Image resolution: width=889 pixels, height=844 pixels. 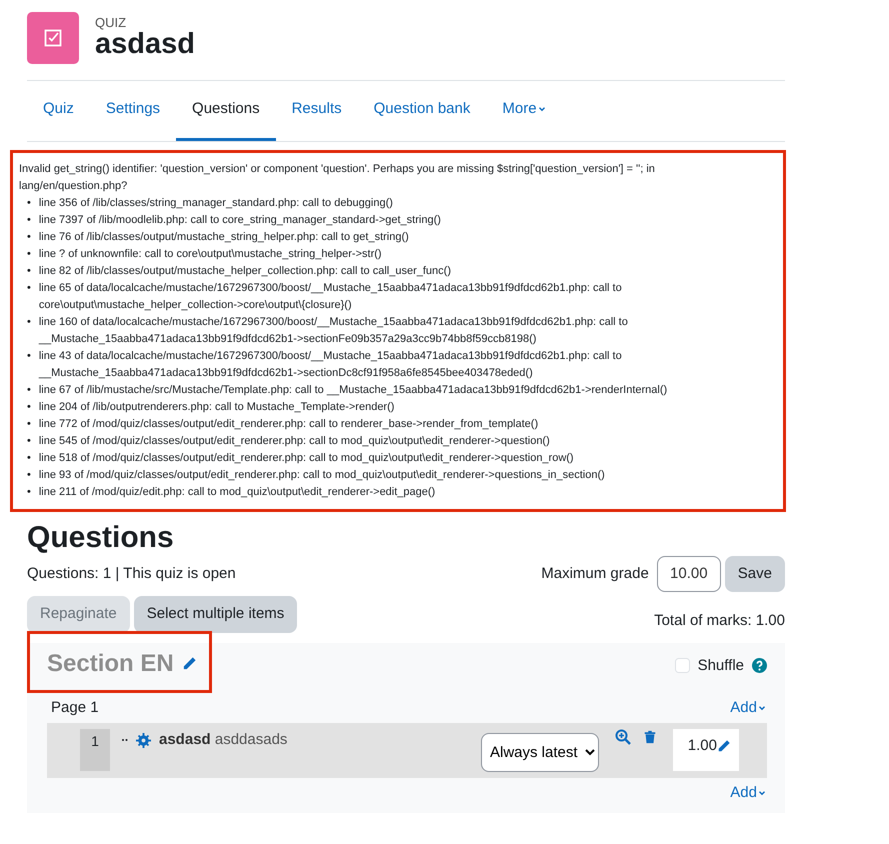 What do you see at coordinates (216, 614) in the screenshot?
I see `action-button: Select multiple items` at bounding box center [216, 614].